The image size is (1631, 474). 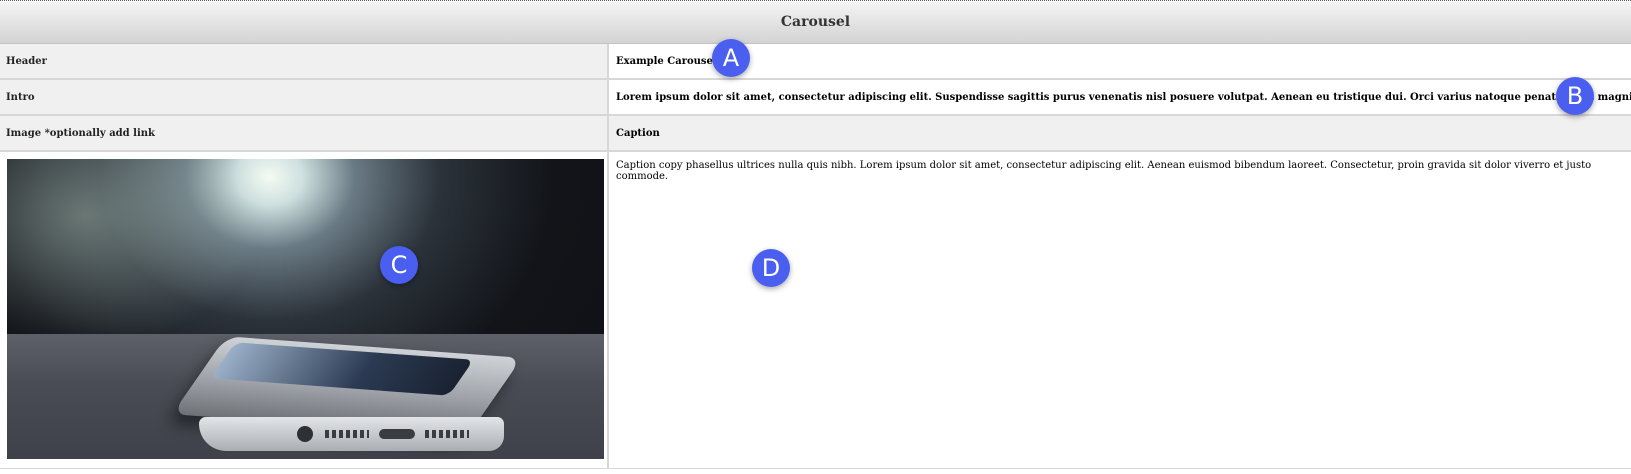 What do you see at coordinates (1575, 96) in the screenshot?
I see `annotation-marker-b: B` at bounding box center [1575, 96].